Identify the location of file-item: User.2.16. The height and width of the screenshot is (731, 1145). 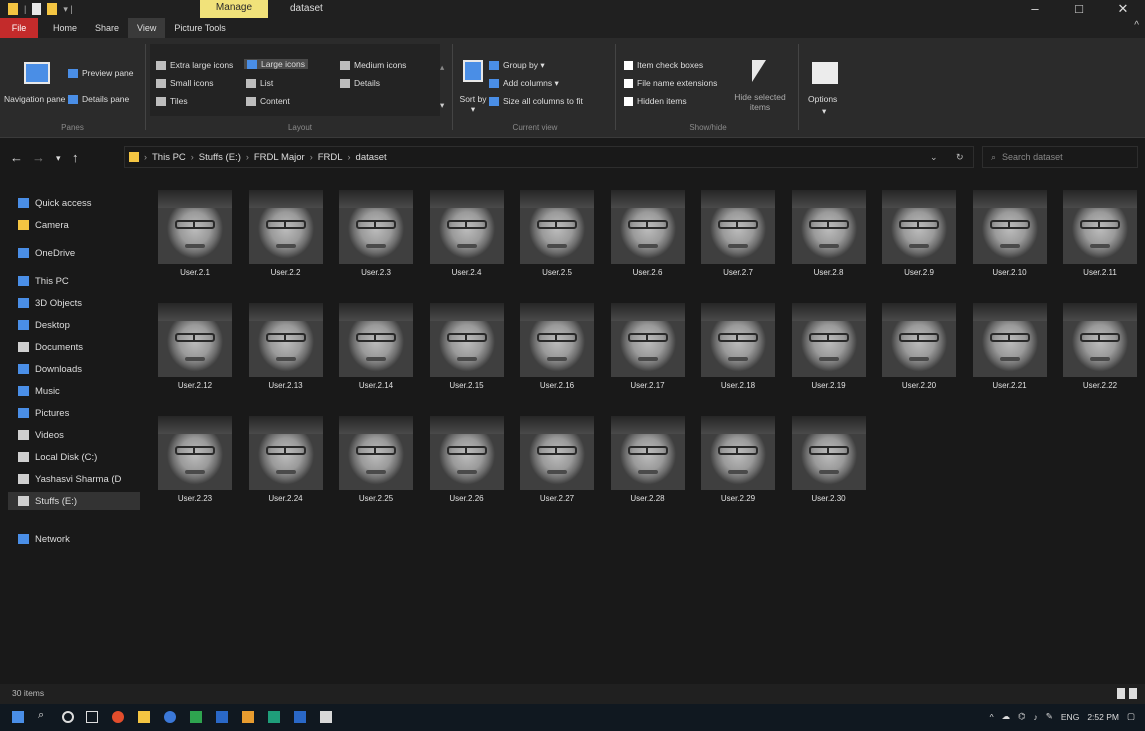
(557, 353).